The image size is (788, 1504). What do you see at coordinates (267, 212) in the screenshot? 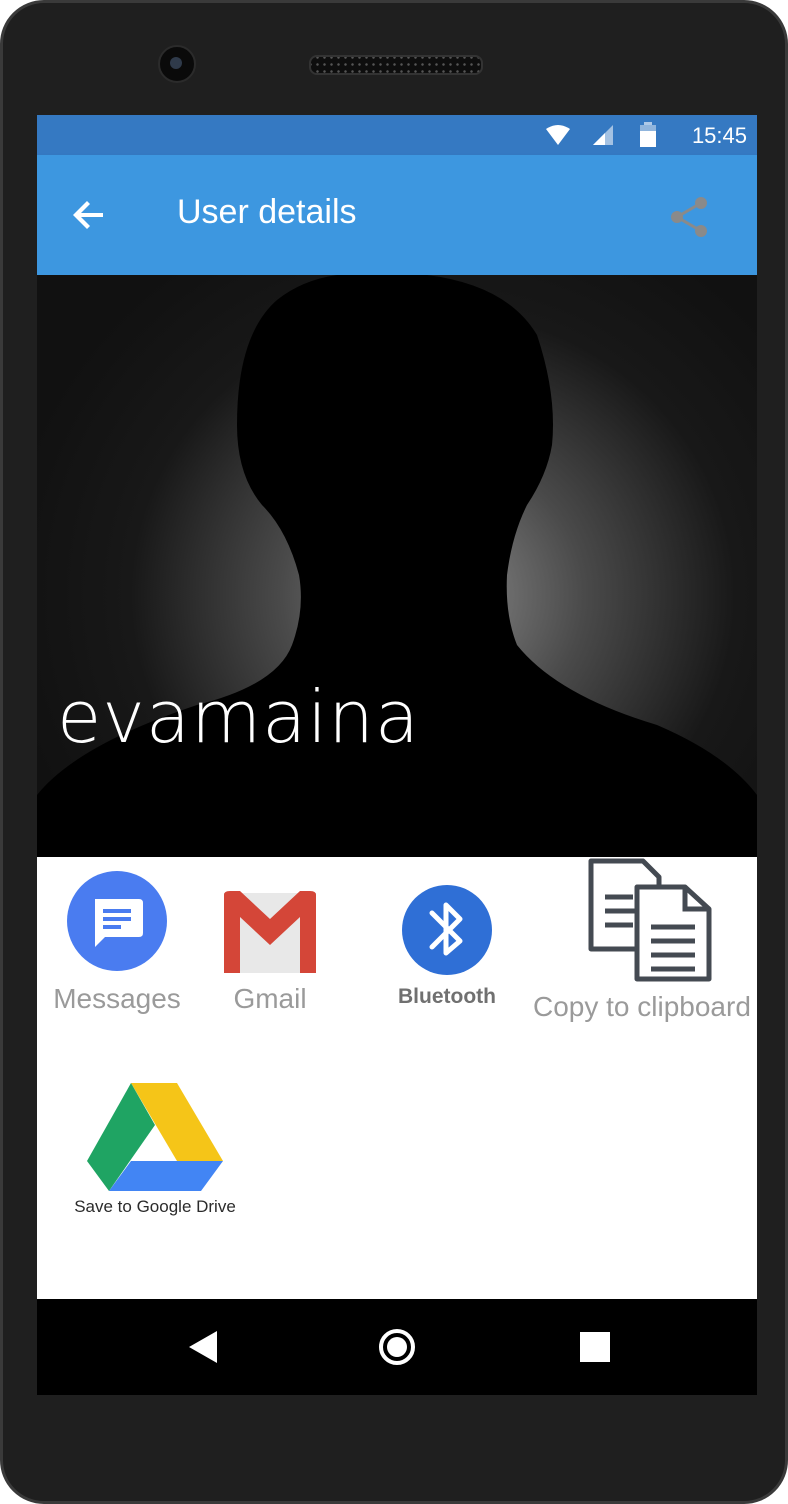
I see `page-title: User details` at bounding box center [267, 212].